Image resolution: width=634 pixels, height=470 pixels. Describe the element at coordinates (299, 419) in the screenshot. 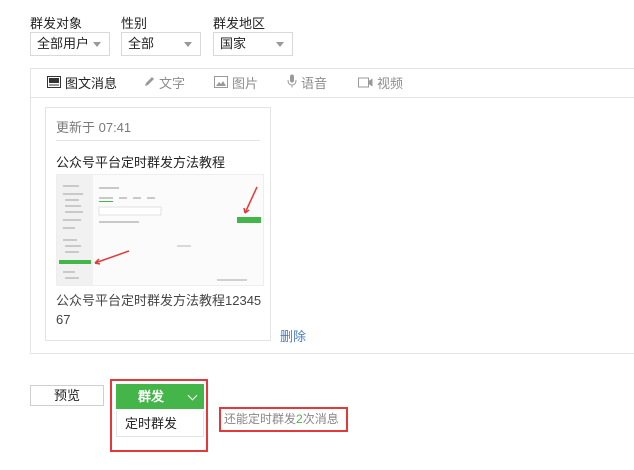

I see `quota-count: 2` at that location.